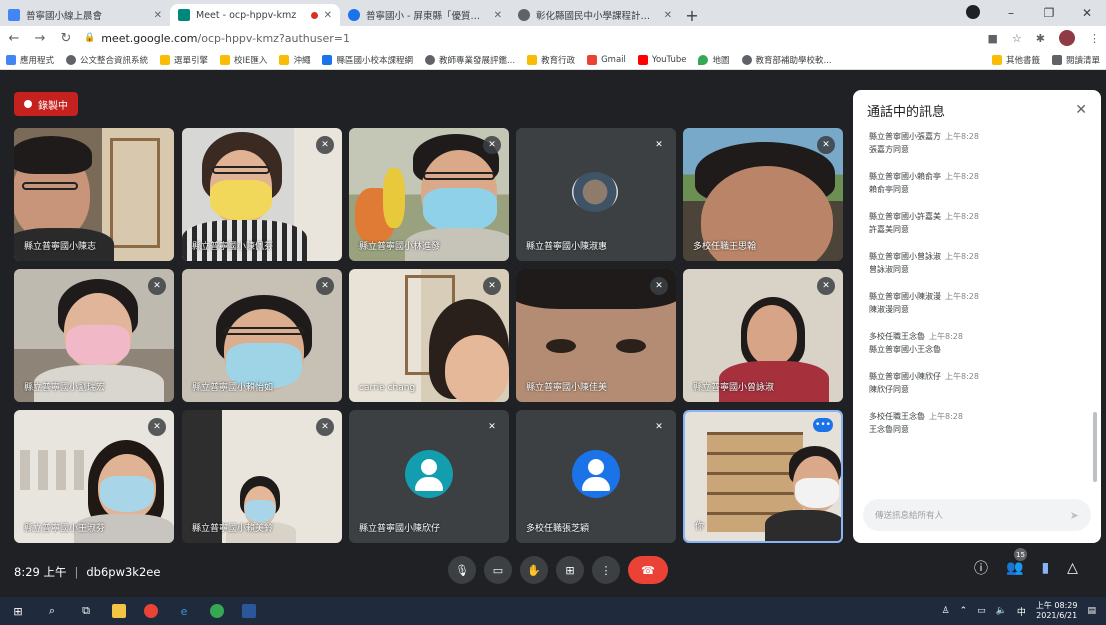 Image resolution: width=1106 pixels, height=625 pixels. What do you see at coordinates (596, 194) in the screenshot?
I see `participant-tile: ✕ 縣立普寧國小陳淑惠` at bounding box center [596, 194].